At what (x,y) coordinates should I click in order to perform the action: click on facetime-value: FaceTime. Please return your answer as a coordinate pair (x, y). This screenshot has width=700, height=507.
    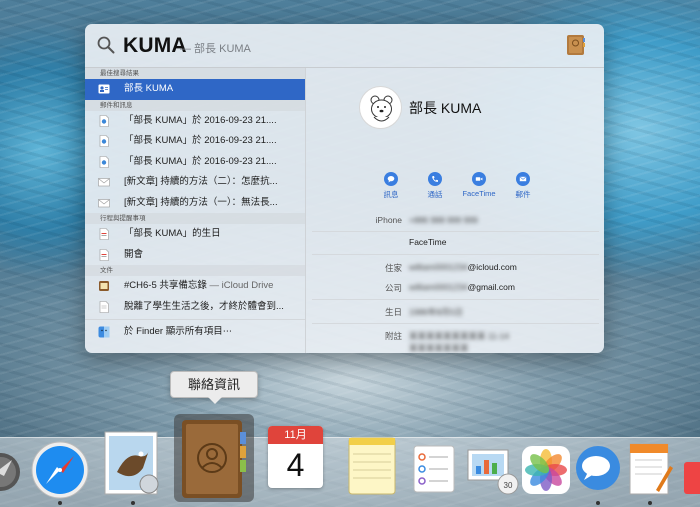
    Looking at the image, I should click on (427, 242).